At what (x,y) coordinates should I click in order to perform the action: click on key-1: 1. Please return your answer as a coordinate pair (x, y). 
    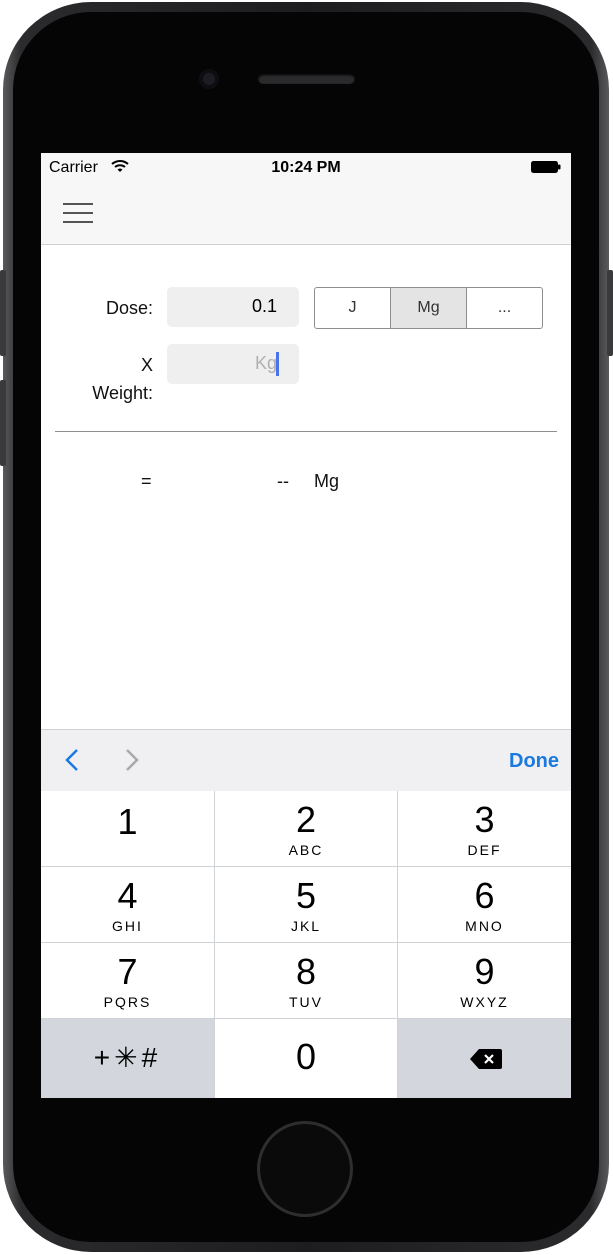
    Looking at the image, I should click on (127, 828).